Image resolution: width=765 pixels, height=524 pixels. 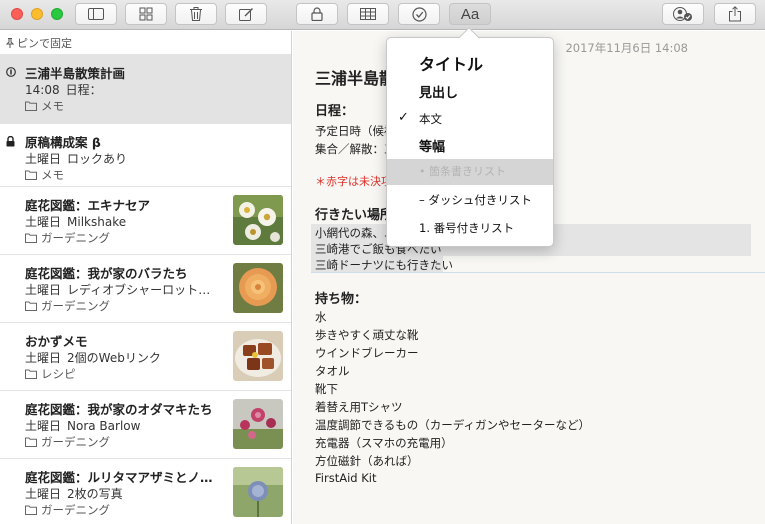 What do you see at coordinates (246, 14) in the screenshot?
I see `new-note-button` at bounding box center [246, 14].